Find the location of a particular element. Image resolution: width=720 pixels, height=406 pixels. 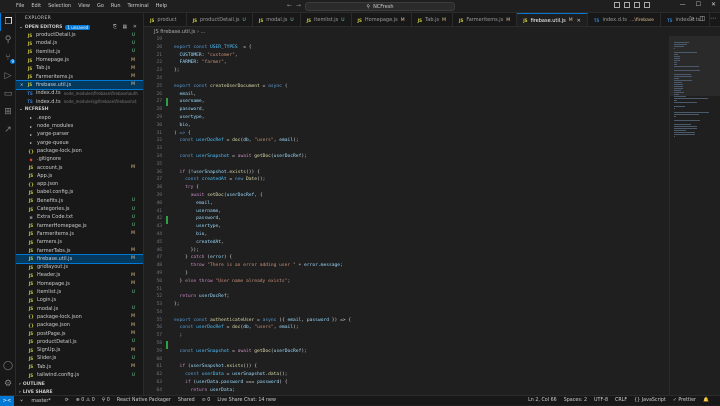

layout-controls is located at coordinates (630, 5).